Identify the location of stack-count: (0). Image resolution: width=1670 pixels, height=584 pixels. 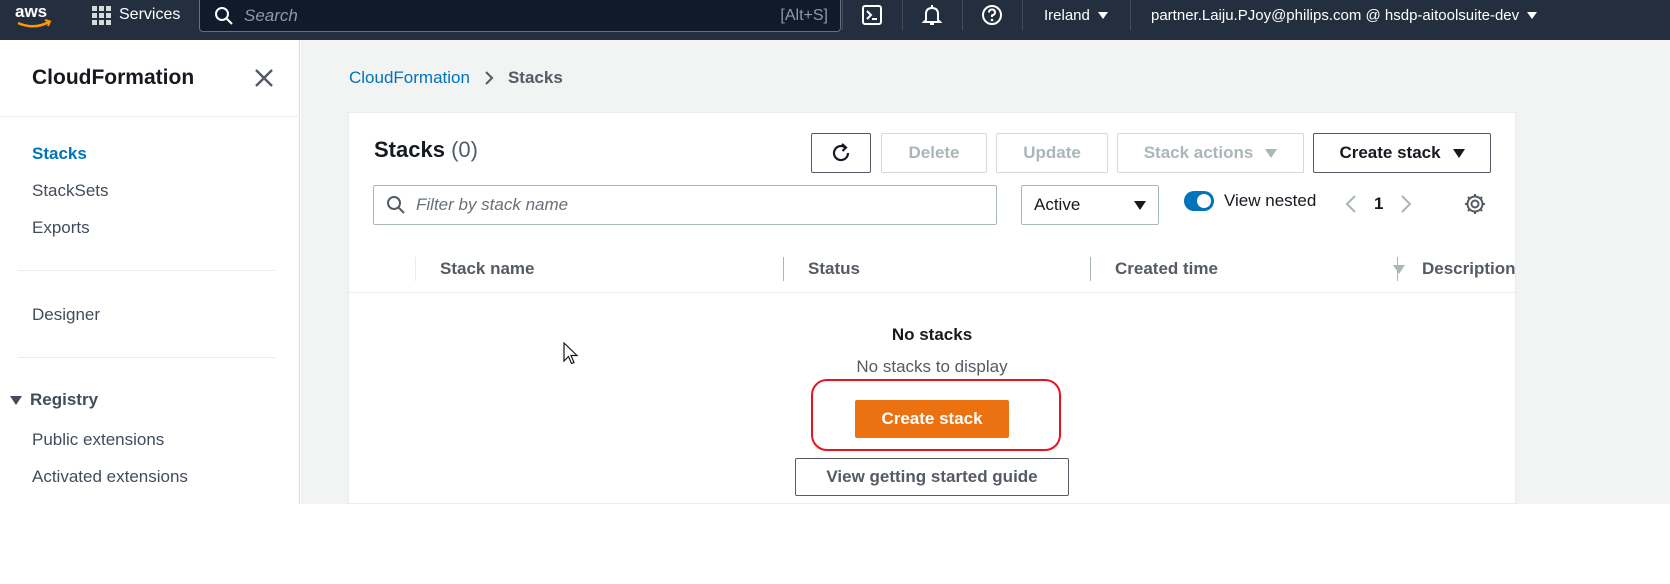
(464, 149).